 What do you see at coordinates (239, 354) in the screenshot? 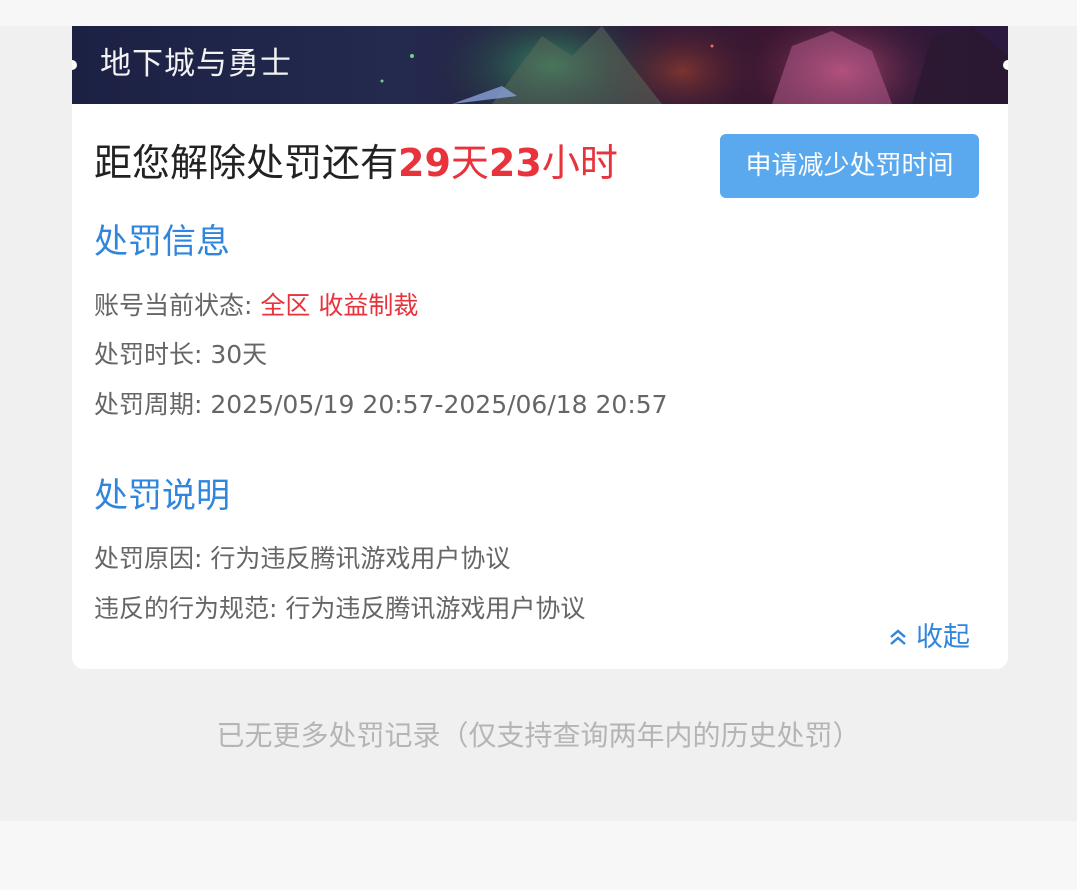
I see `penalty-duration-value: 30天` at bounding box center [239, 354].